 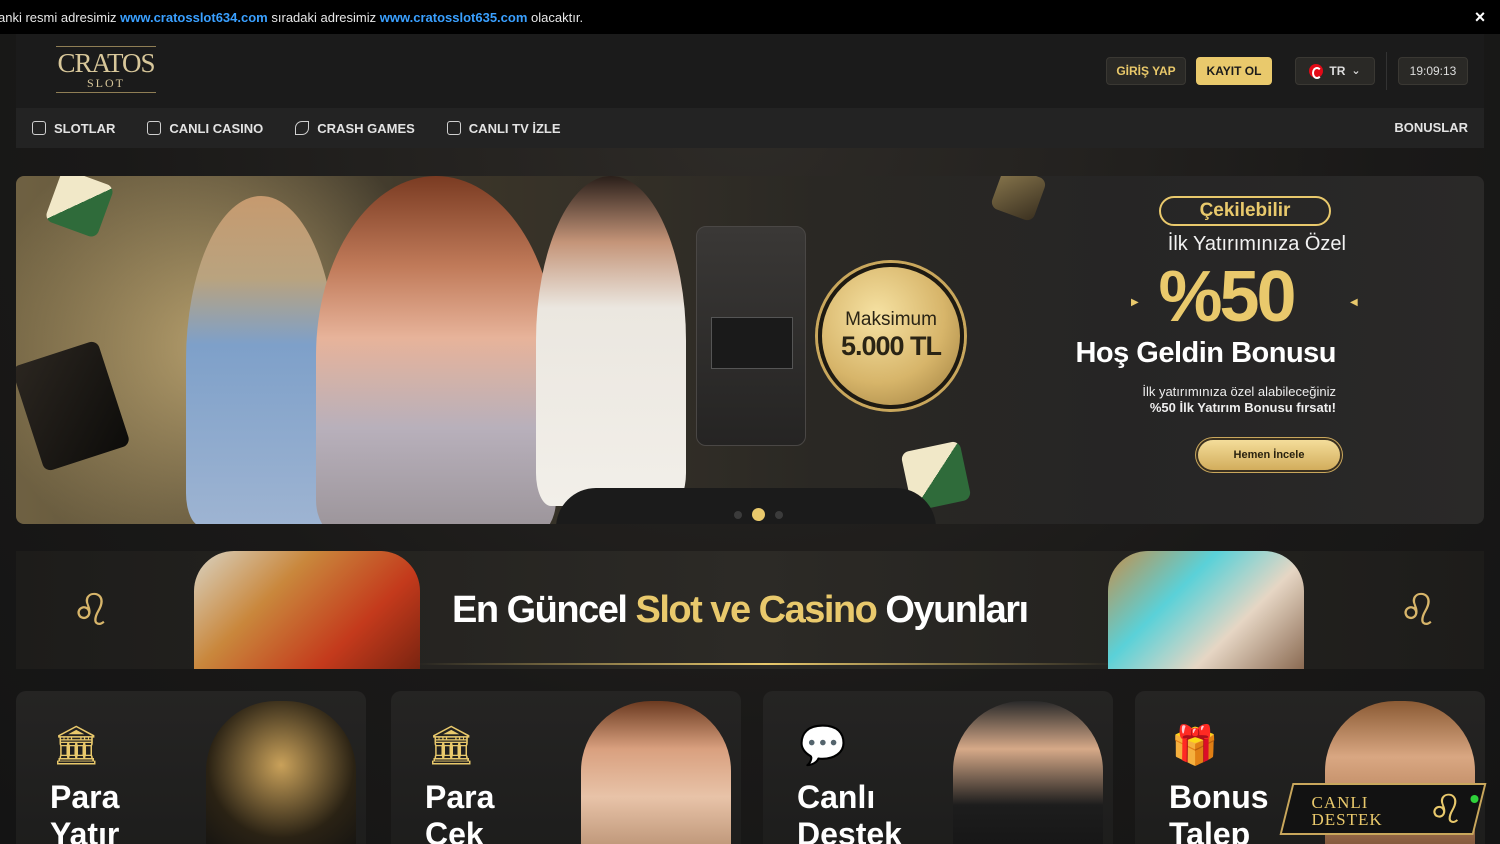 What do you see at coordinates (39, 128) in the screenshot?
I see `slot-machine-icon` at bounding box center [39, 128].